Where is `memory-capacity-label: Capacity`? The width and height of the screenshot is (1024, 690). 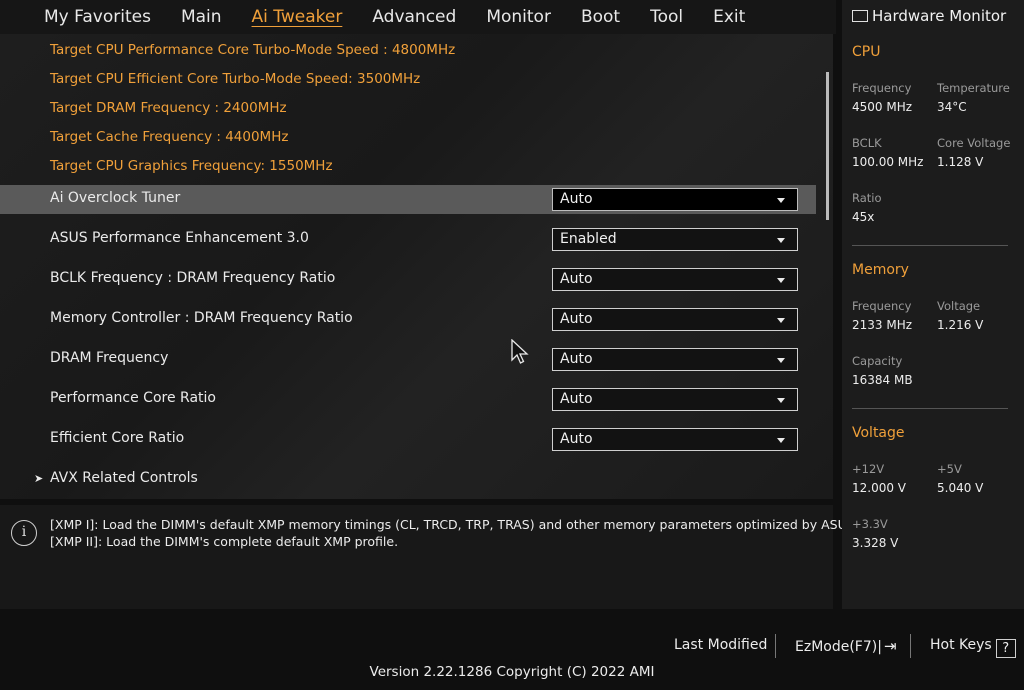 memory-capacity-label: Capacity is located at coordinates (877, 361).